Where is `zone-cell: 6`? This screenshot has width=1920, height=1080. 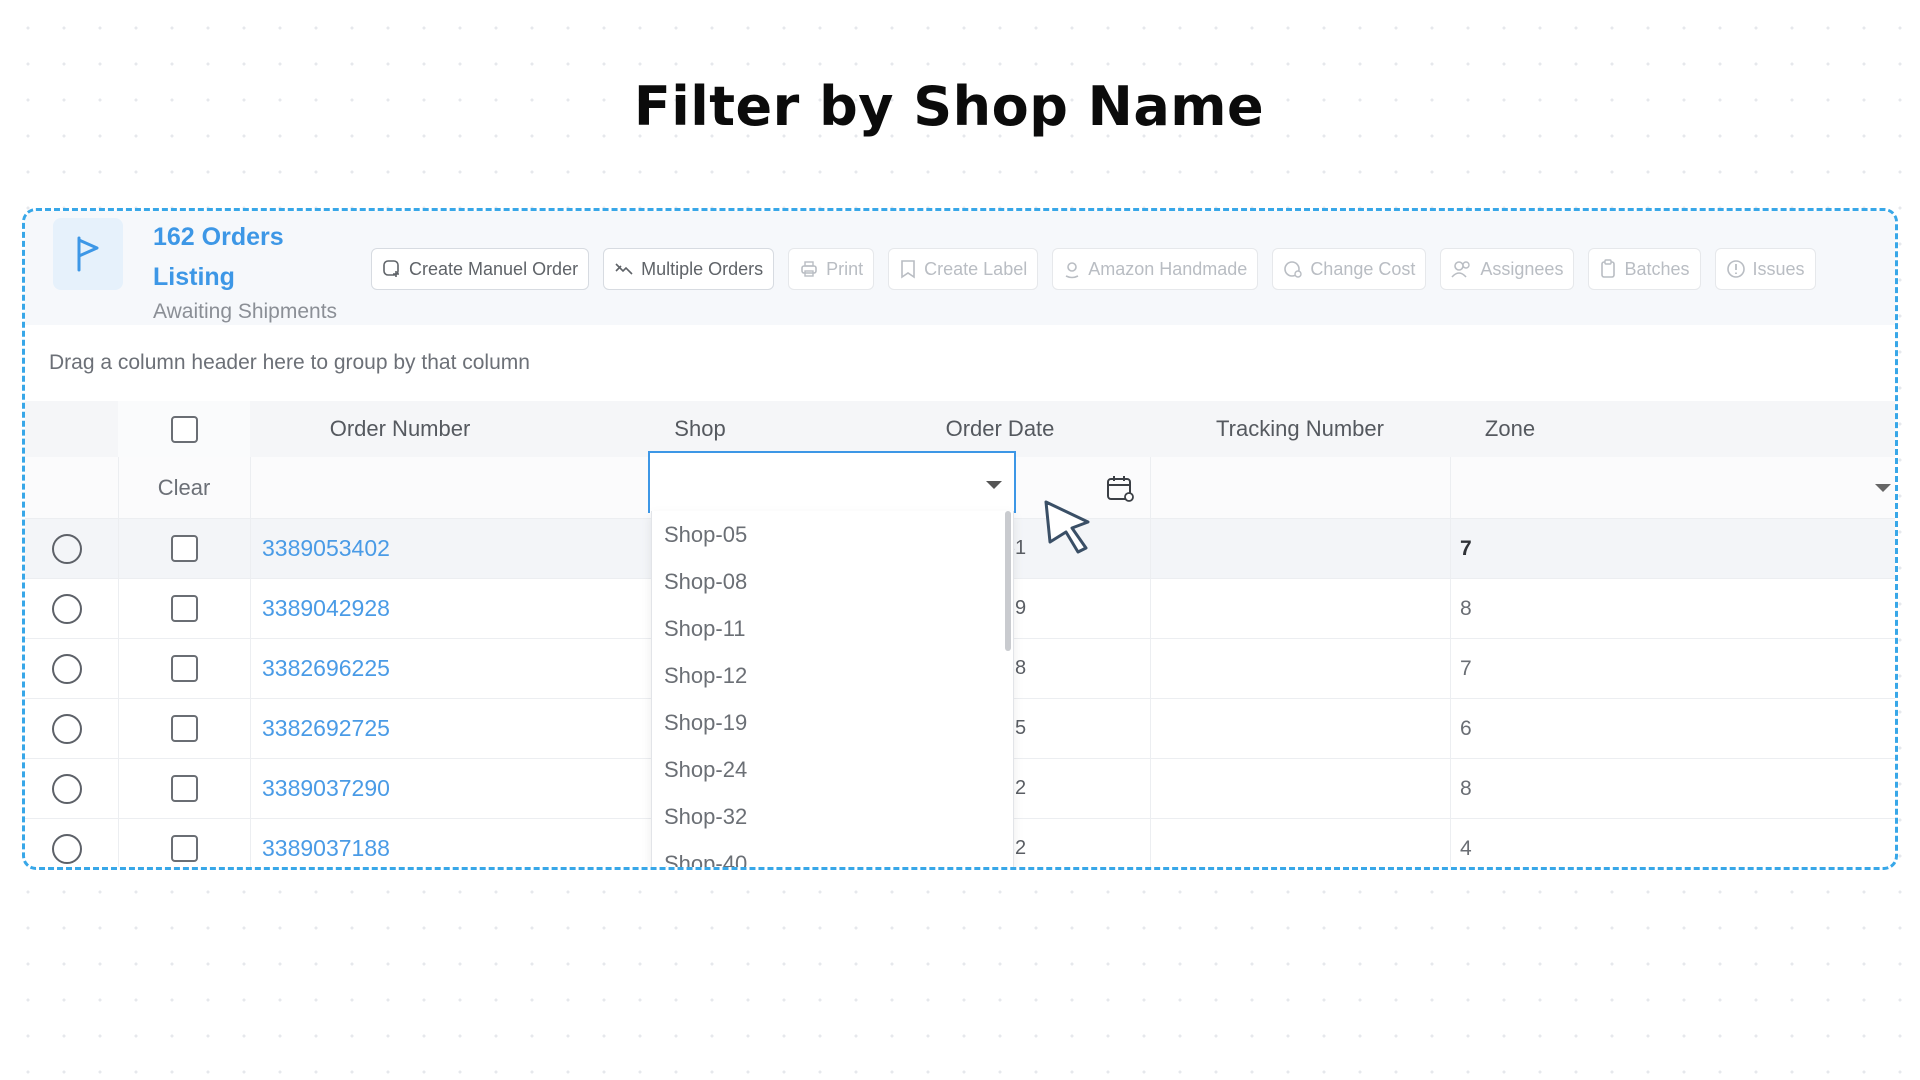
zone-cell: 6 is located at coordinates (1466, 728).